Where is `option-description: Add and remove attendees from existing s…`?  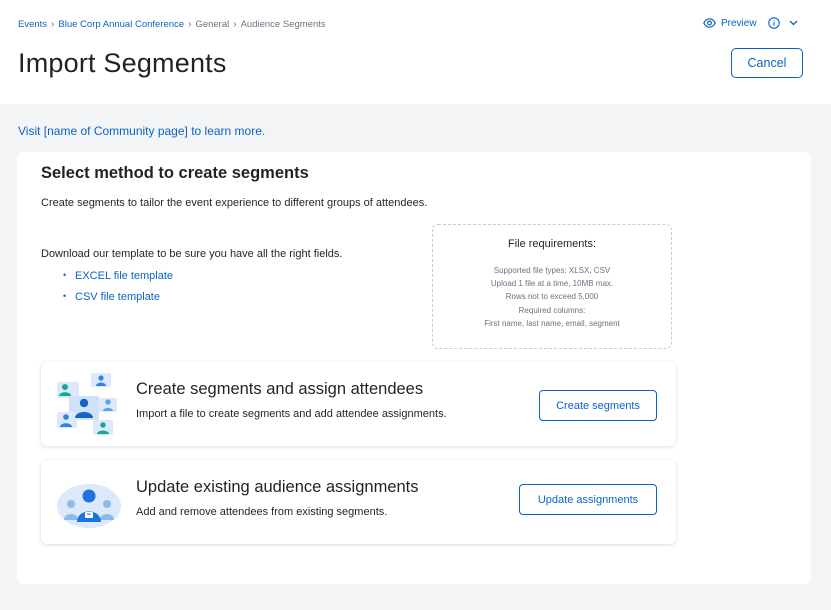 option-description: Add and remove attendees from existing s… is located at coordinates (262, 512).